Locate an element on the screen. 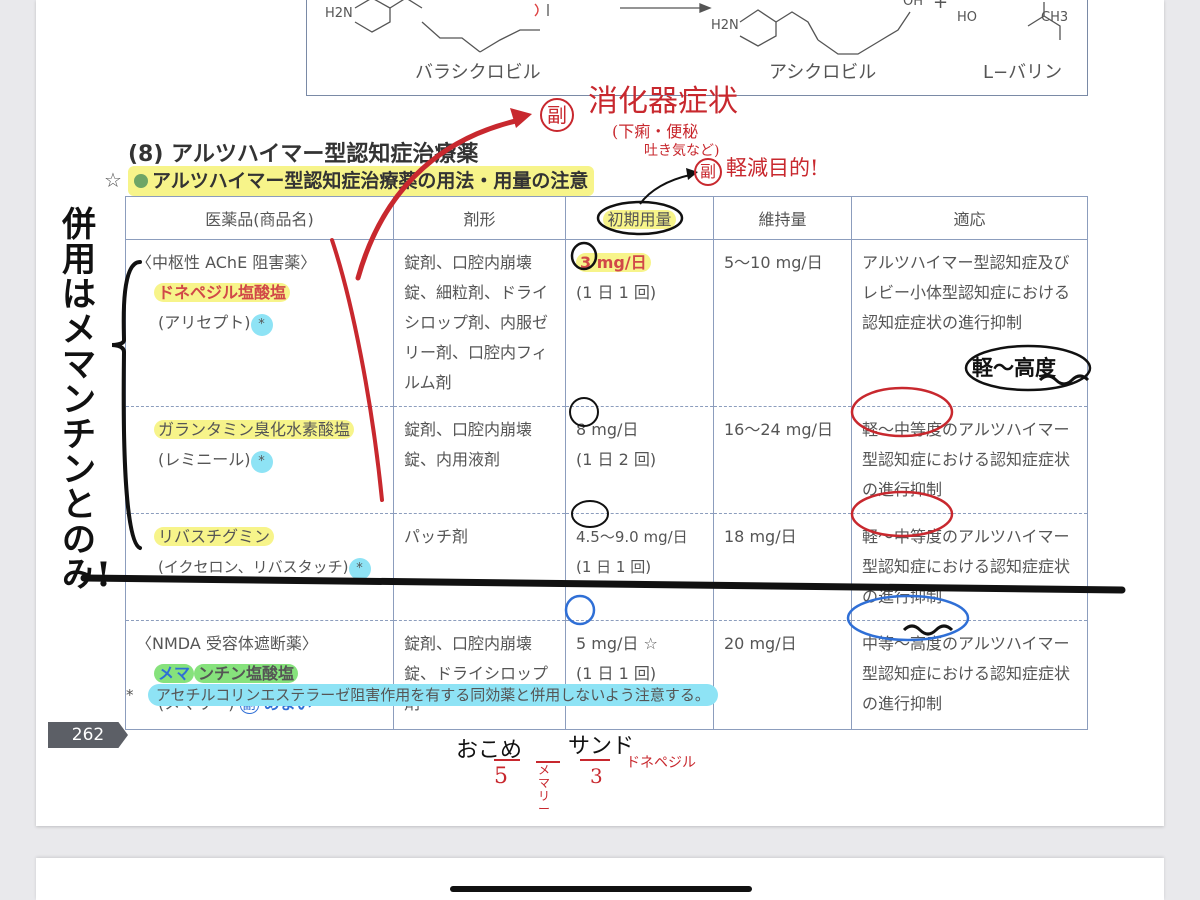  mnemonic-2: サンド is located at coordinates (601, 746).